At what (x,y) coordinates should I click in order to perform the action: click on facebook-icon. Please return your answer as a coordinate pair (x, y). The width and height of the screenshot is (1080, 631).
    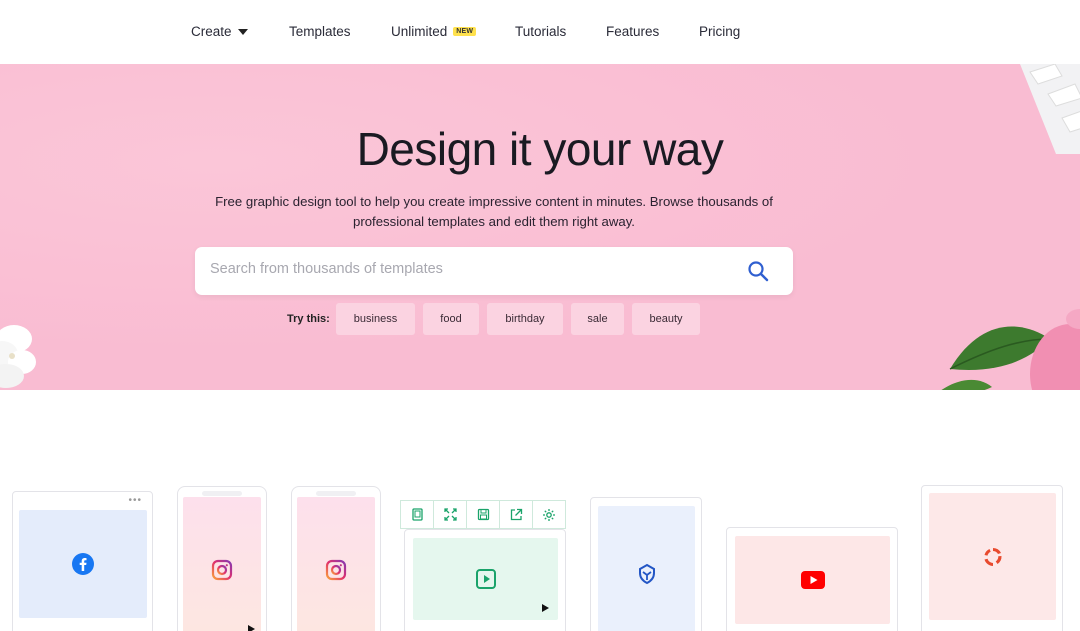
    Looking at the image, I should click on (83, 564).